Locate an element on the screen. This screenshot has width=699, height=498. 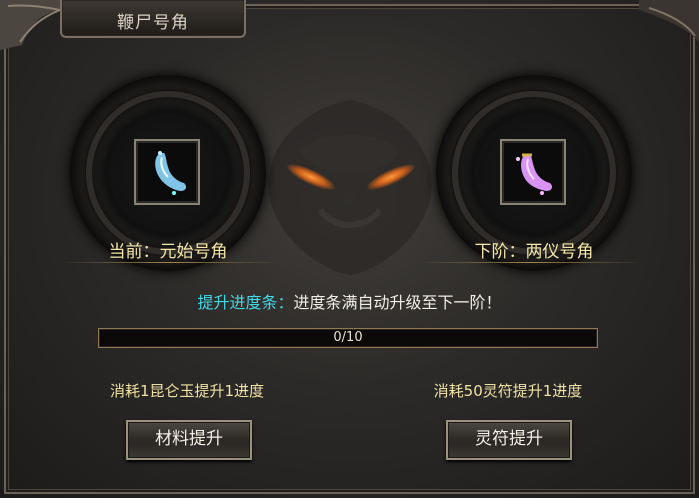
progress-text: 0/10 is located at coordinates (348, 337).